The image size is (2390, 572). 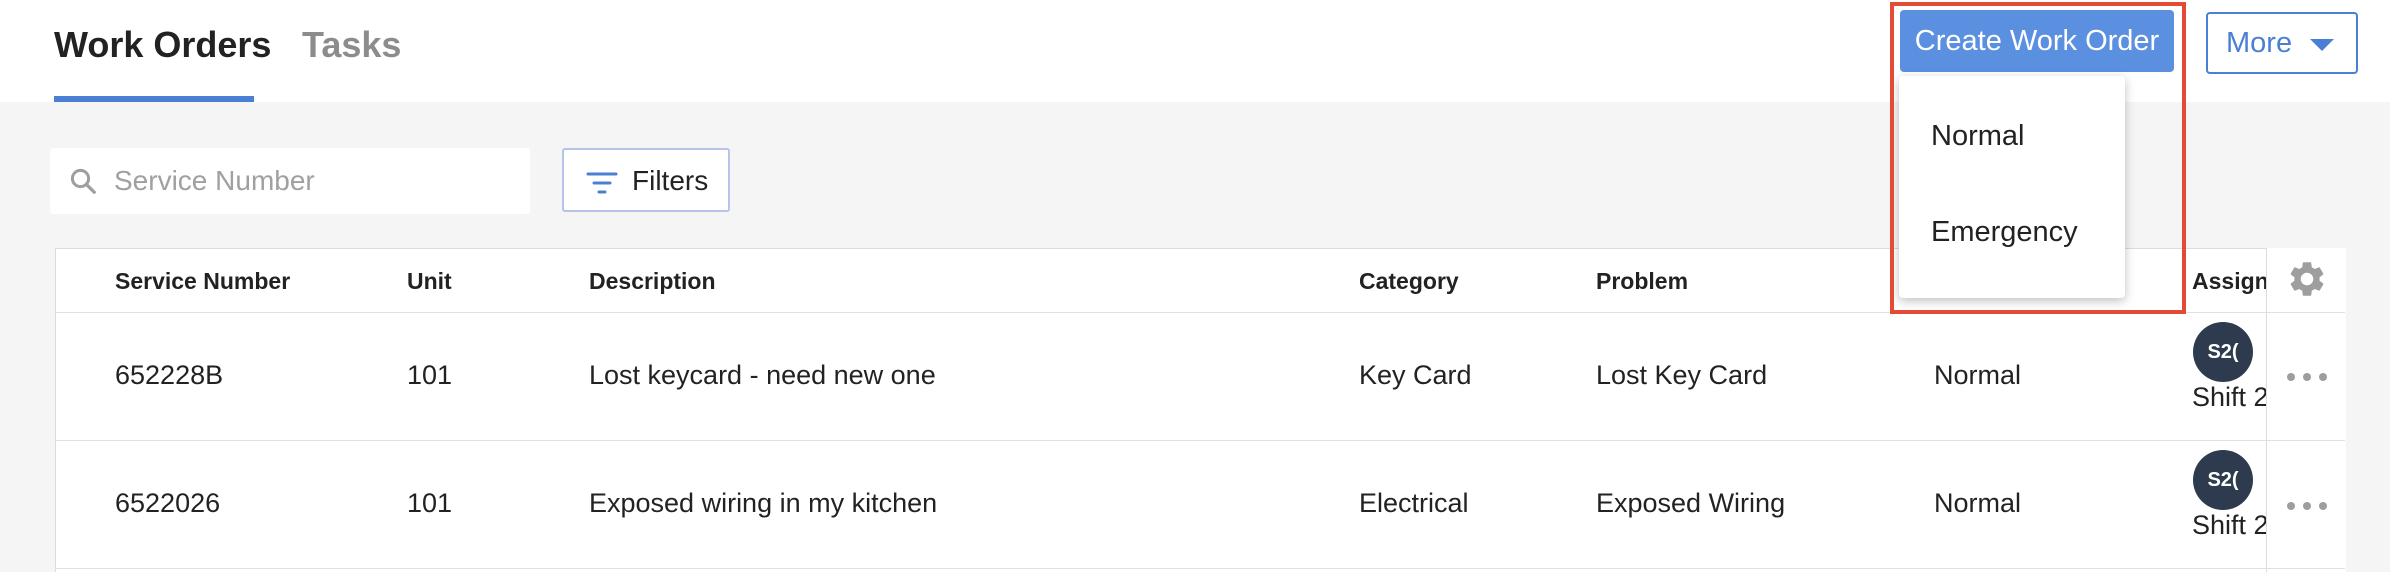 What do you see at coordinates (2037, 41) in the screenshot?
I see `create-work-order-button: Create Work Order` at bounding box center [2037, 41].